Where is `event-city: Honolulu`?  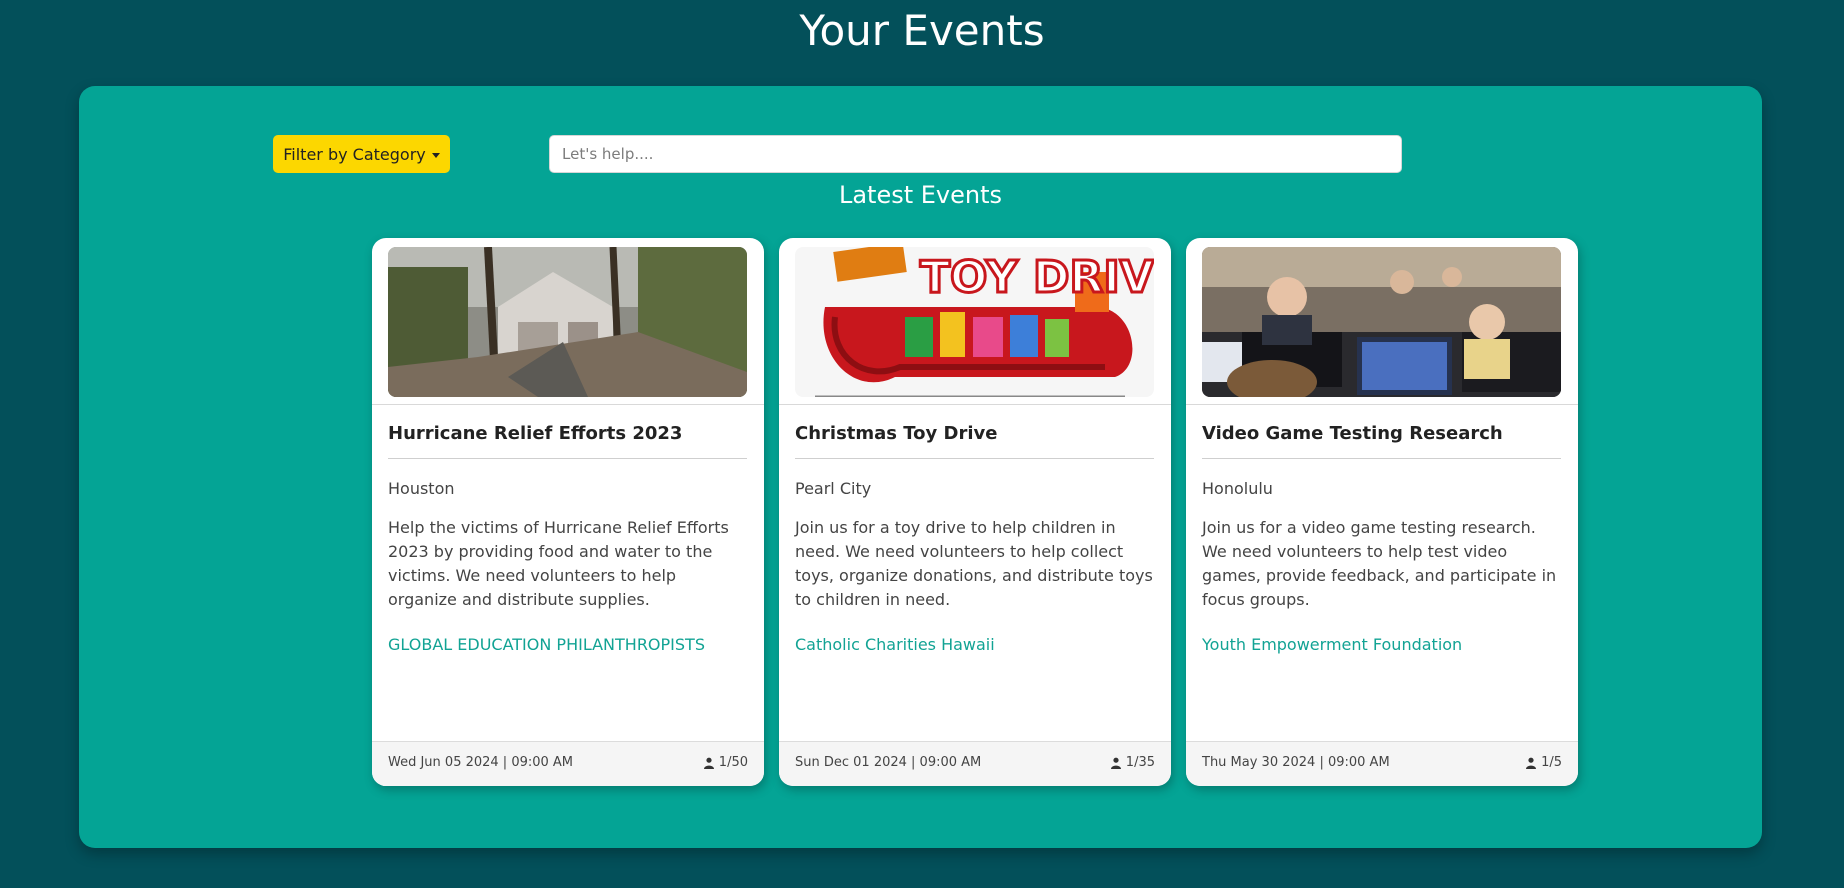
event-city: Honolulu is located at coordinates (1237, 488).